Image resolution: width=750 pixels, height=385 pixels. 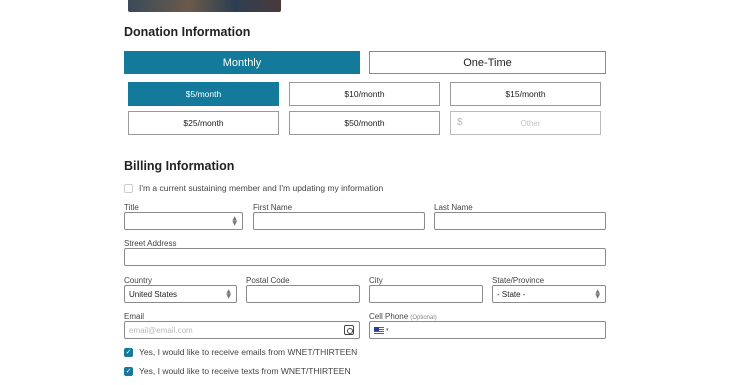 I want to click on state-label: State/Province, so click(x=518, y=280).